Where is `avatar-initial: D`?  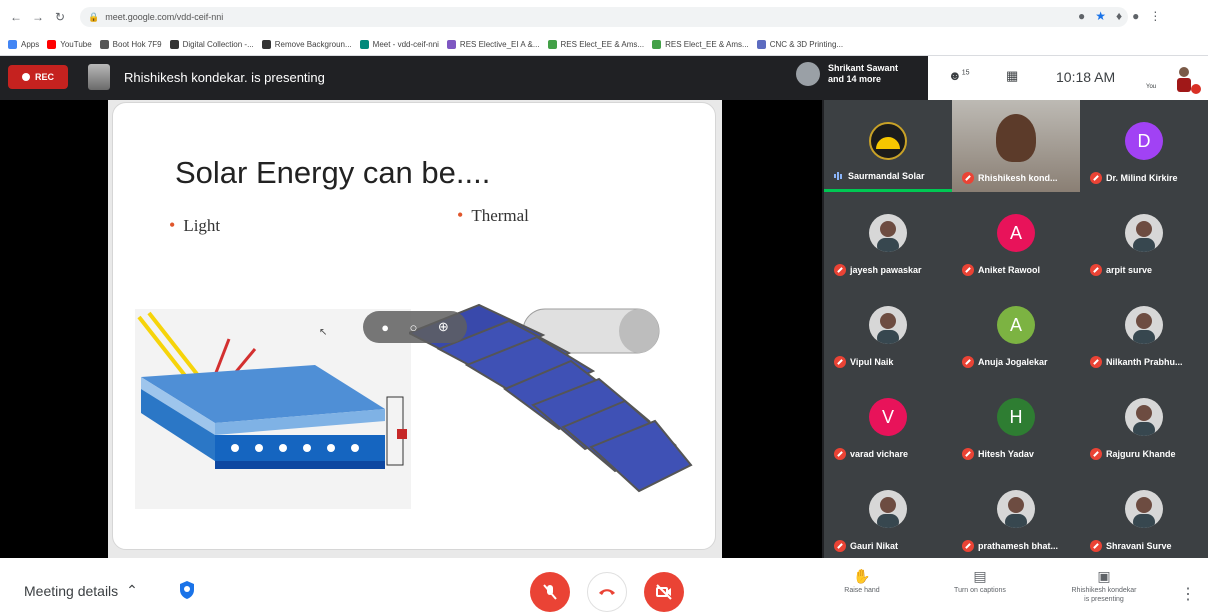
avatar-initial: D is located at coordinates (1144, 141).